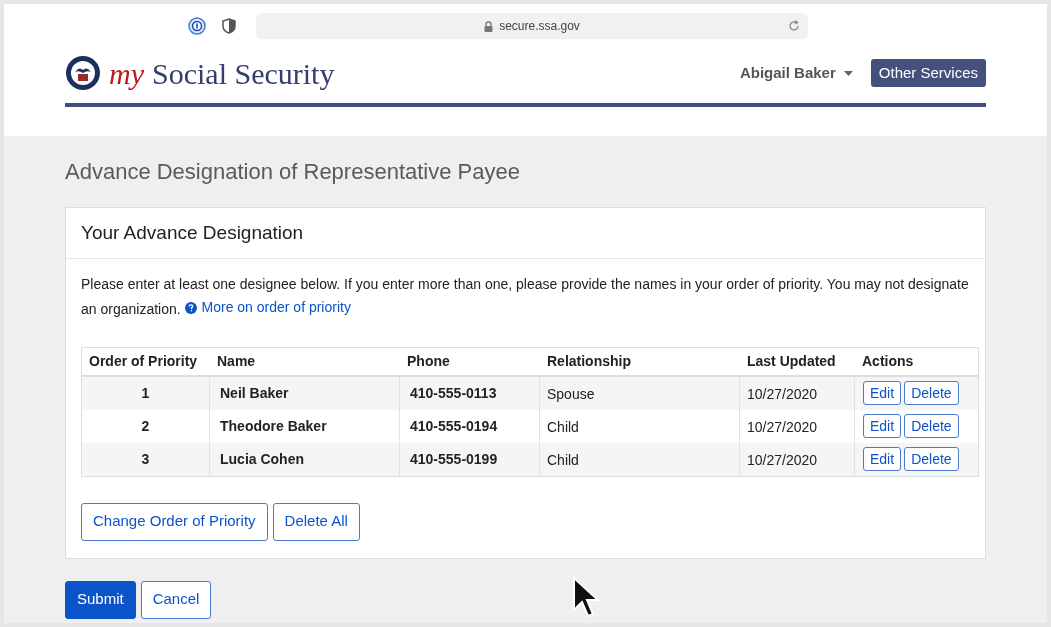 This screenshot has width=1051, height=627. What do you see at coordinates (143, 361) in the screenshot?
I see `column-header: Order of Priority` at bounding box center [143, 361].